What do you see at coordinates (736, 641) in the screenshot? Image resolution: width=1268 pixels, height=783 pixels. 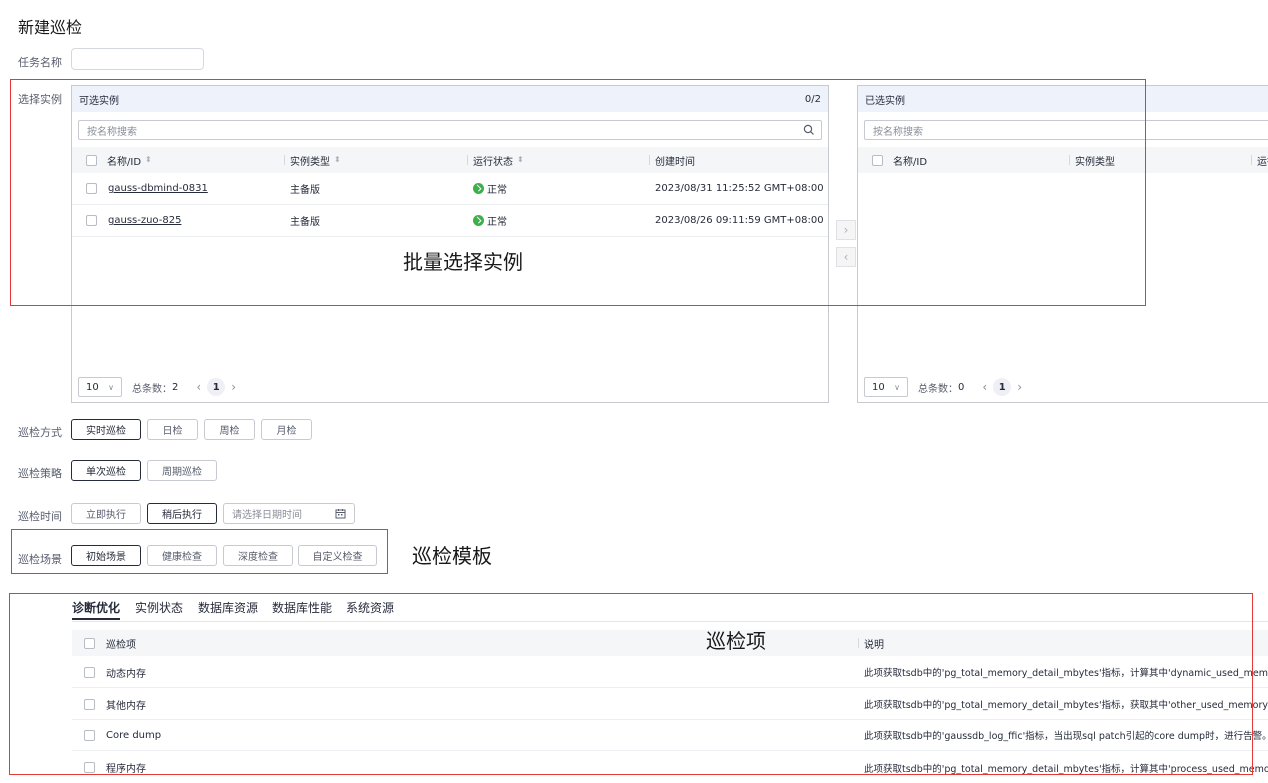 I see `annotation-items: 巡检项` at bounding box center [736, 641].